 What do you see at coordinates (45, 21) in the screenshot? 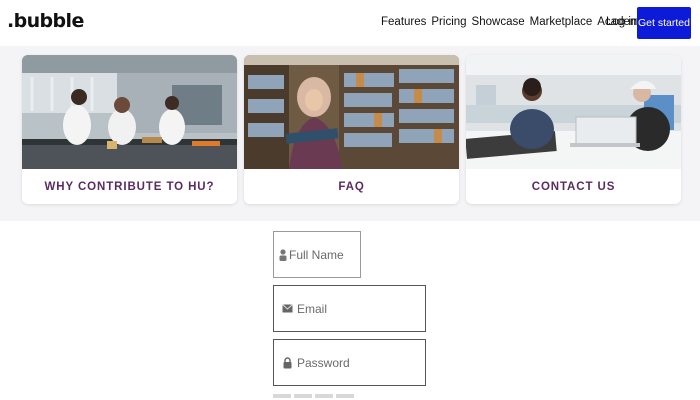
I see `bubble-logo: .bubble` at bounding box center [45, 21].